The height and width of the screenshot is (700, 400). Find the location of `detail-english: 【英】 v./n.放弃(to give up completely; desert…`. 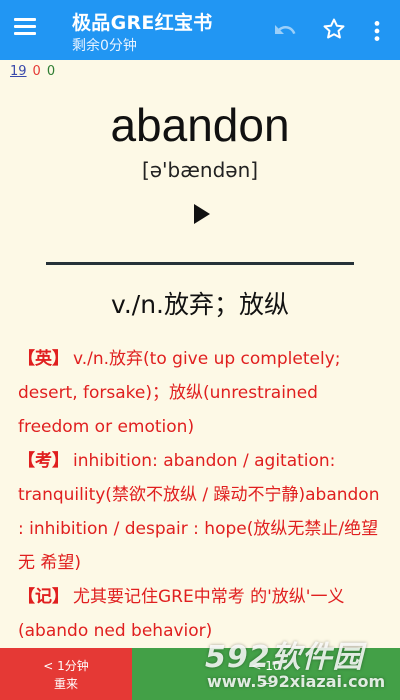

detail-english: 【英】 v./n.放弃(to give up completely; desert… is located at coordinates (201, 393).